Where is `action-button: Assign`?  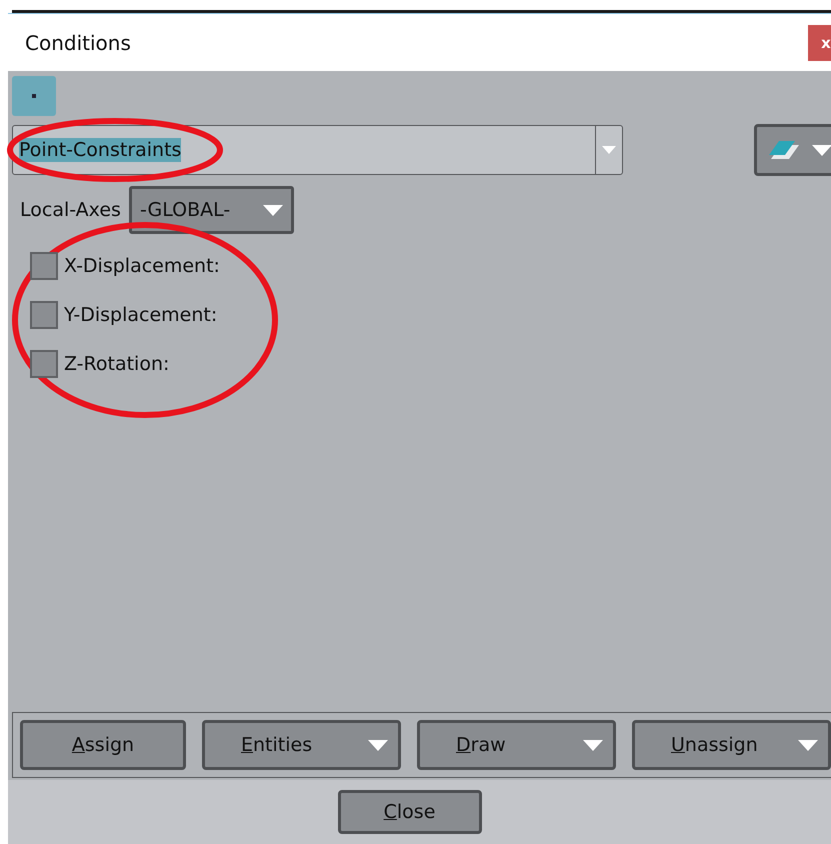
action-button: Assign is located at coordinates (103, 745).